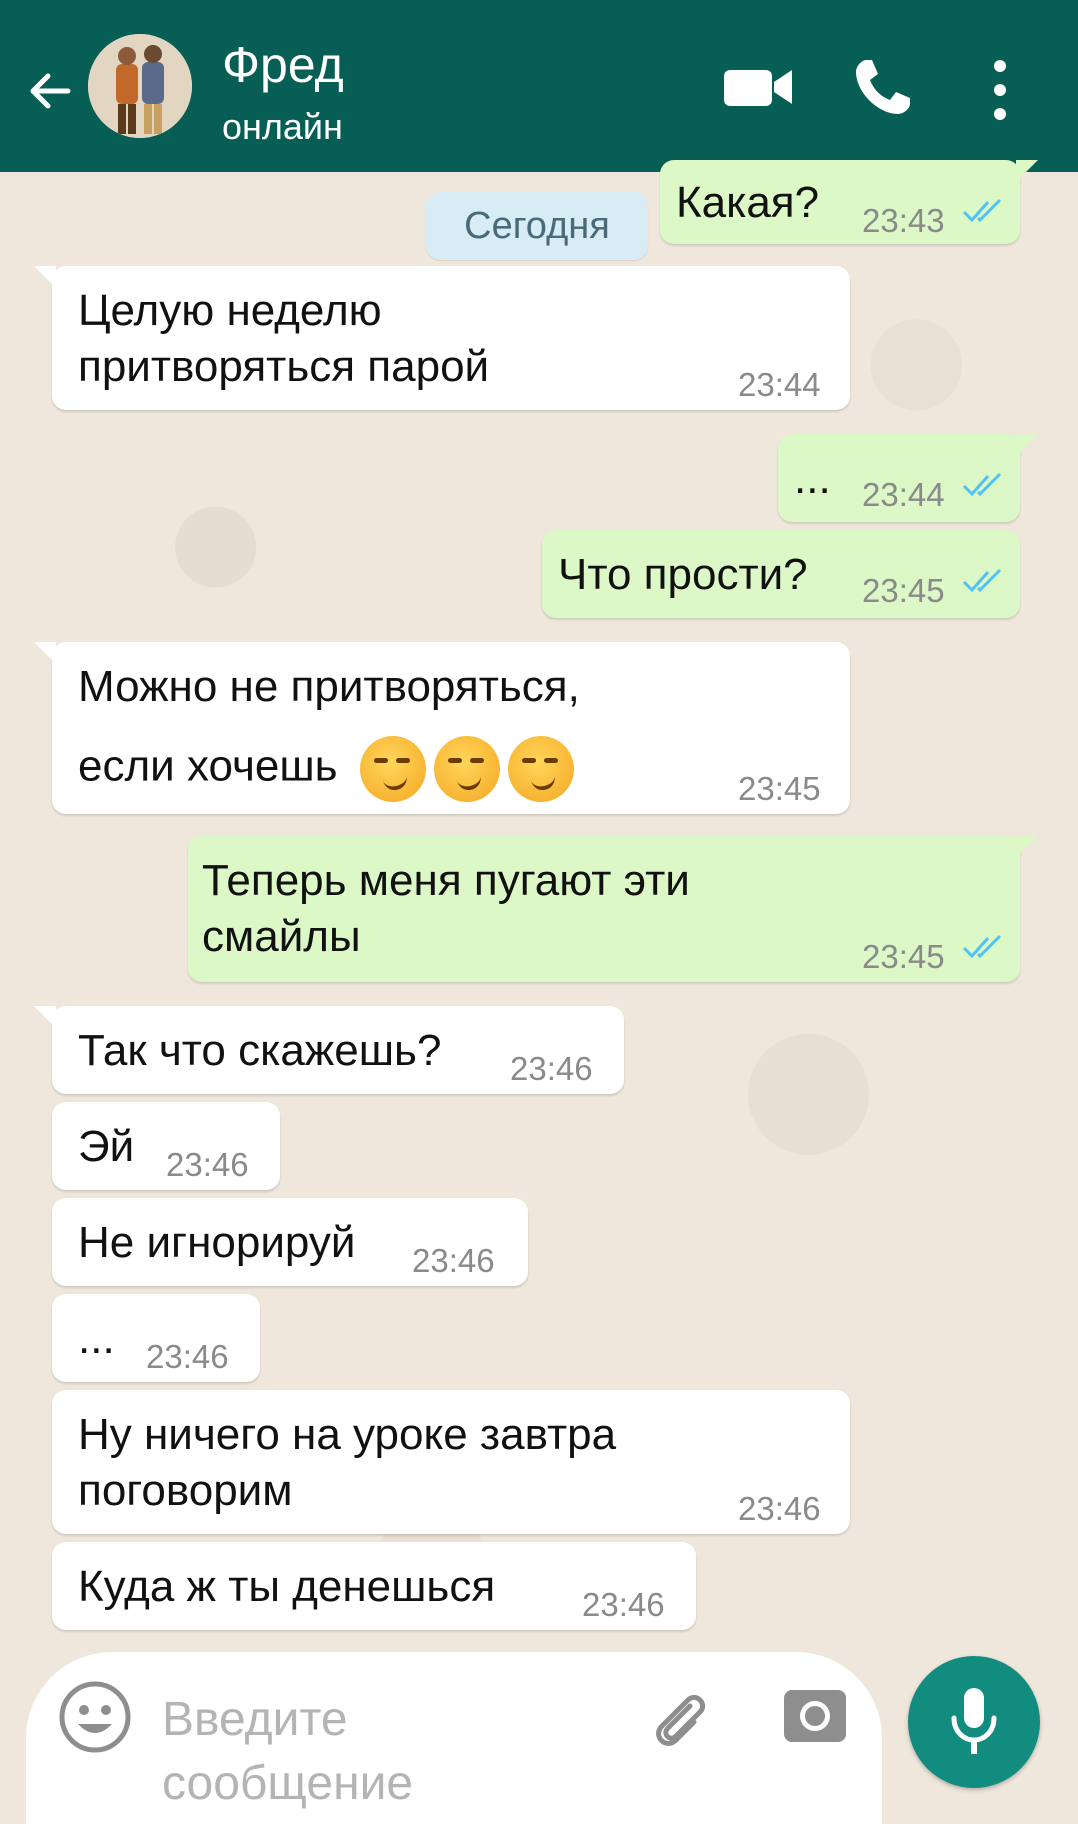  I want to click on message-text: Можно не притворяться,, so click(329, 686).